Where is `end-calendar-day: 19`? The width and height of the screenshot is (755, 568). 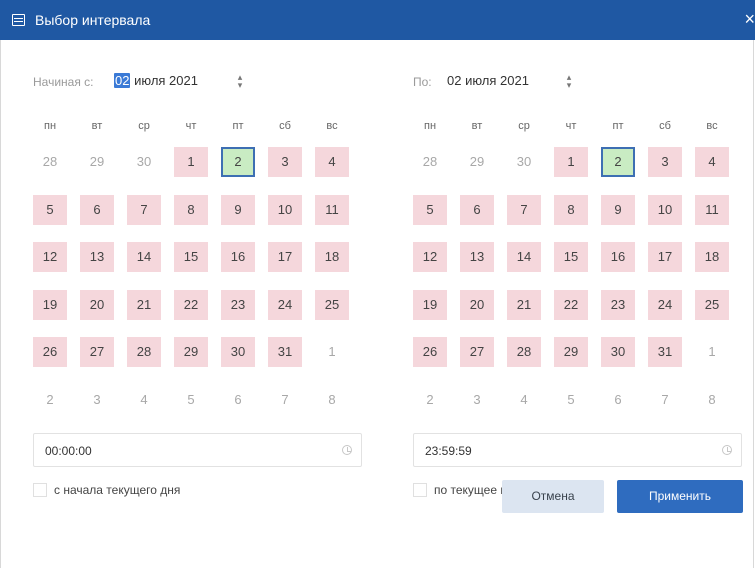
end-calendar-day: 19 is located at coordinates (430, 305).